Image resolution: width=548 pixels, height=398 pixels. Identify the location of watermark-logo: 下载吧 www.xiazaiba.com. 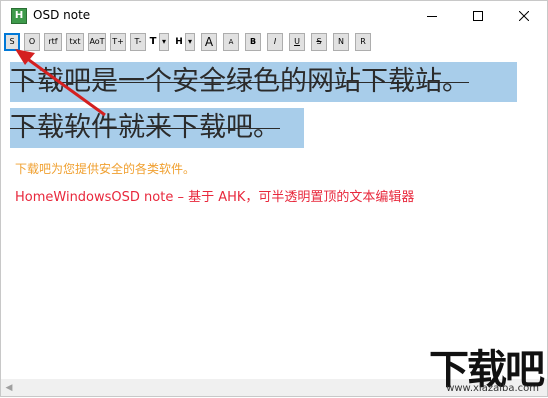
(478, 365).